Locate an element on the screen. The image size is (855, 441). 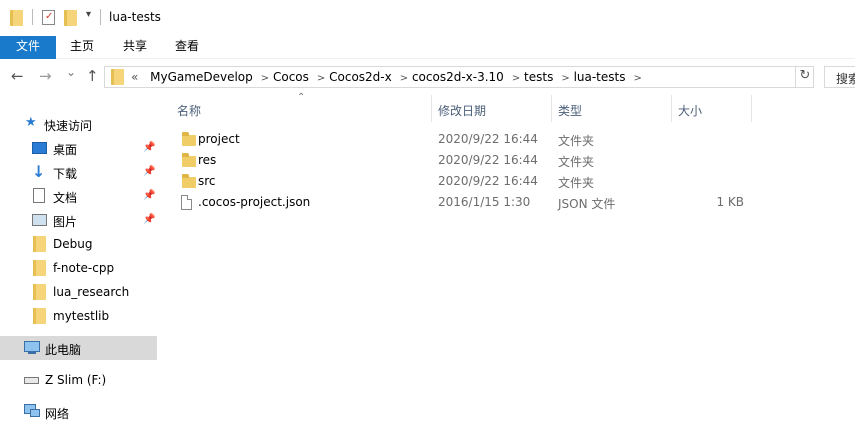
drive-icon is located at coordinates (31, 380).